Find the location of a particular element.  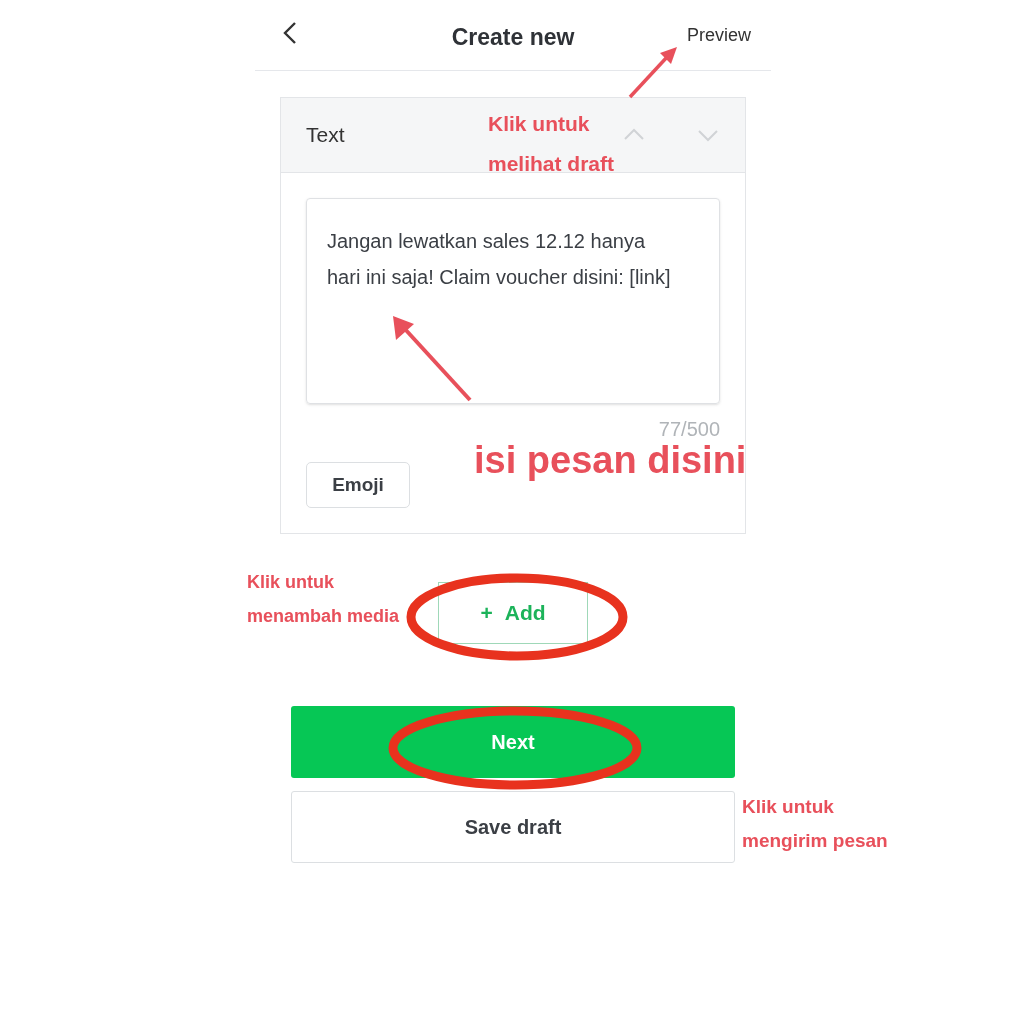

message-field: Jangan lewatkan sales 12.12 hanya hari ini saja! Claim voucher disini: [link] is located at coordinates (513, 301).